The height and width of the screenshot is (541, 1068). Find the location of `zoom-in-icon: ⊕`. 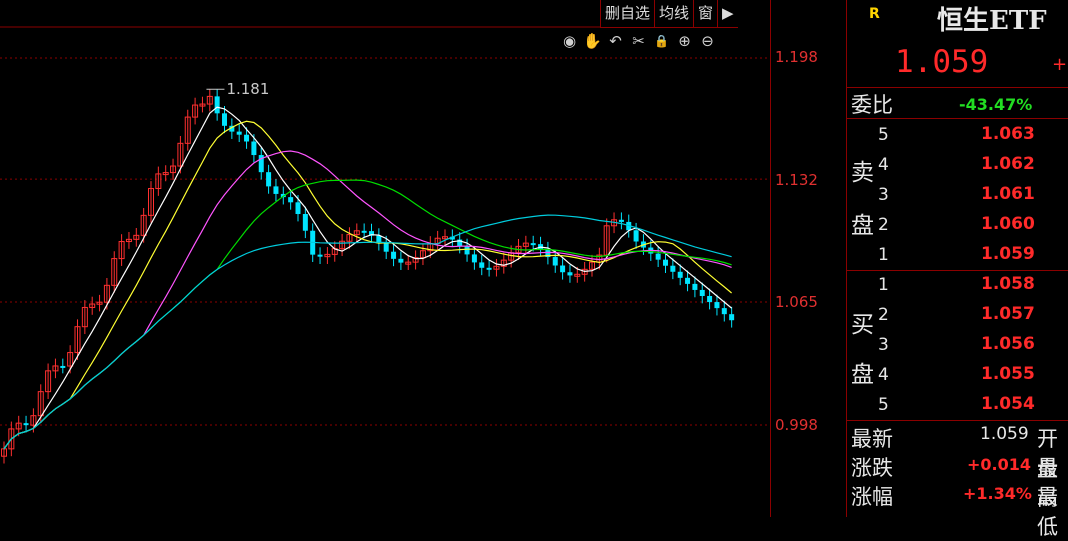

zoom-in-icon: ⊕ is located at coordinates (684, 41).